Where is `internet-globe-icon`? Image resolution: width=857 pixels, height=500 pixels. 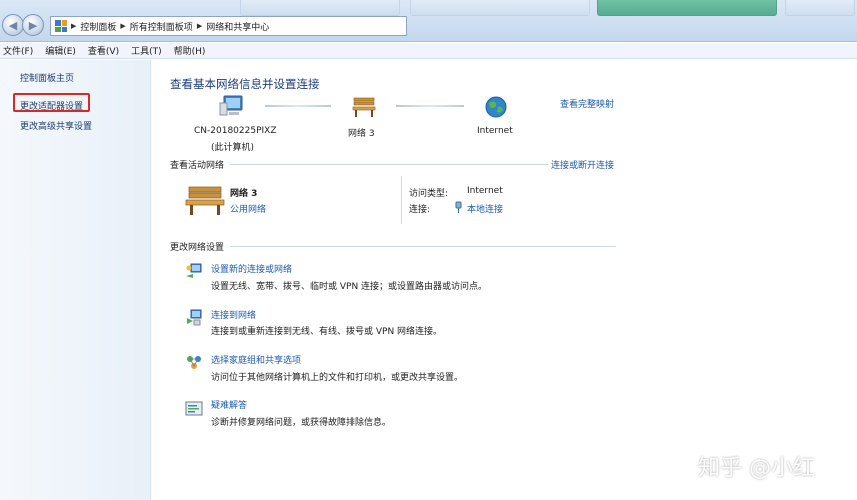
internet-globe-icon is located at coordinates (496, 107).